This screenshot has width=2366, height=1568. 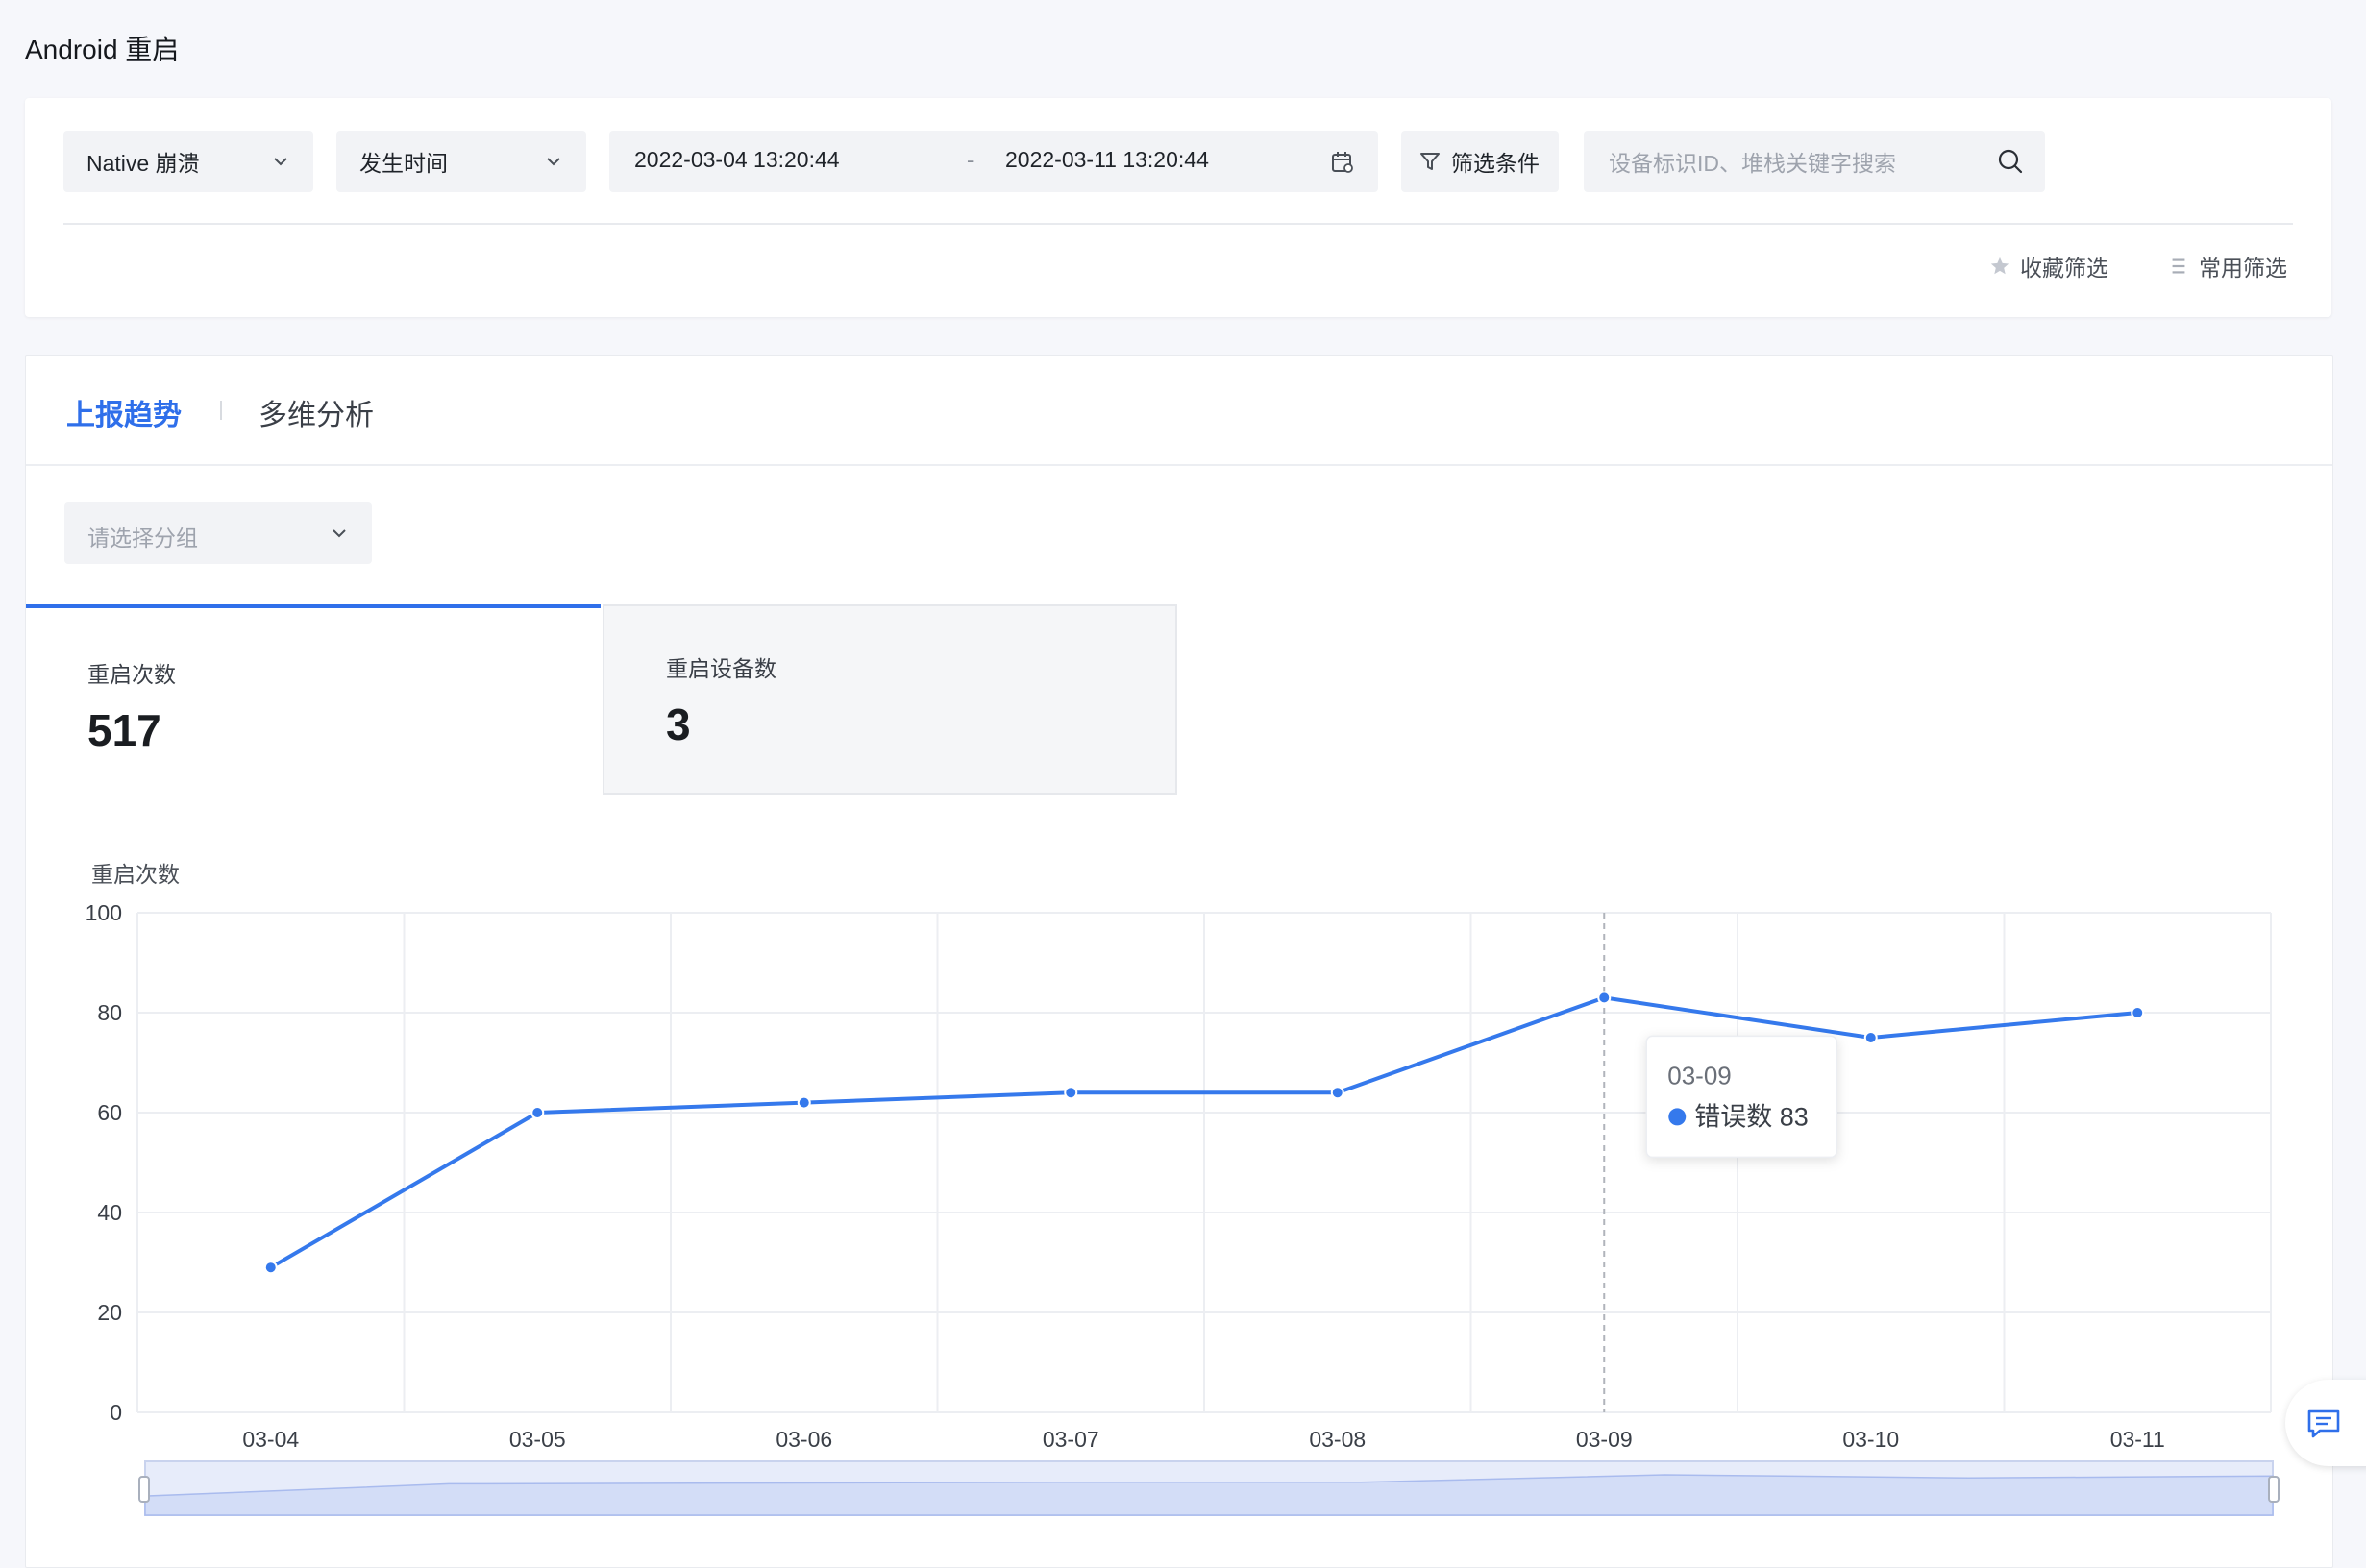 I want to click on star-icon, so click(x=1999, y=266).